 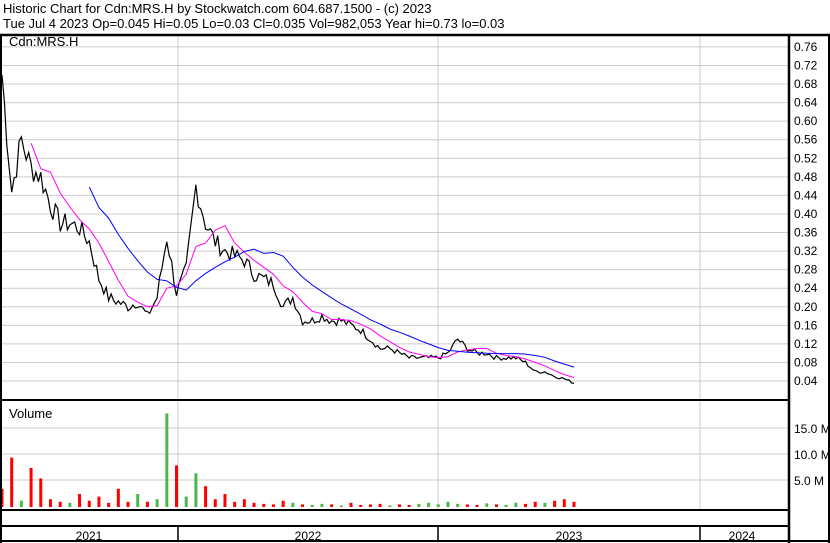 What do you see at coordinates (806, 362) in the screenshot?
I see `price-tick-label: 0.08` at bounding box center [806, 362].